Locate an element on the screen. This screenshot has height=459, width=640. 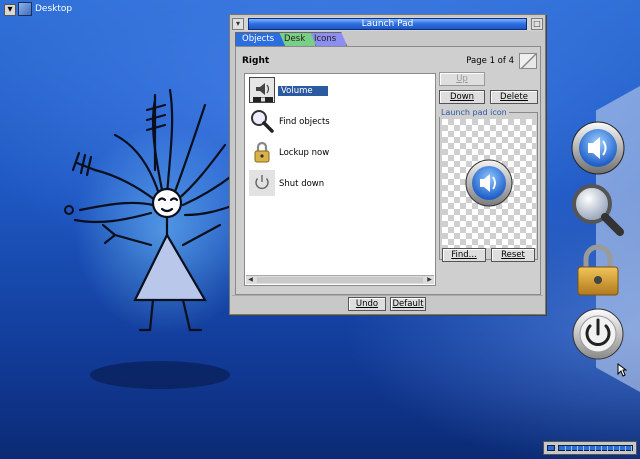
down-button: Down is located at coordinates (462, 97).